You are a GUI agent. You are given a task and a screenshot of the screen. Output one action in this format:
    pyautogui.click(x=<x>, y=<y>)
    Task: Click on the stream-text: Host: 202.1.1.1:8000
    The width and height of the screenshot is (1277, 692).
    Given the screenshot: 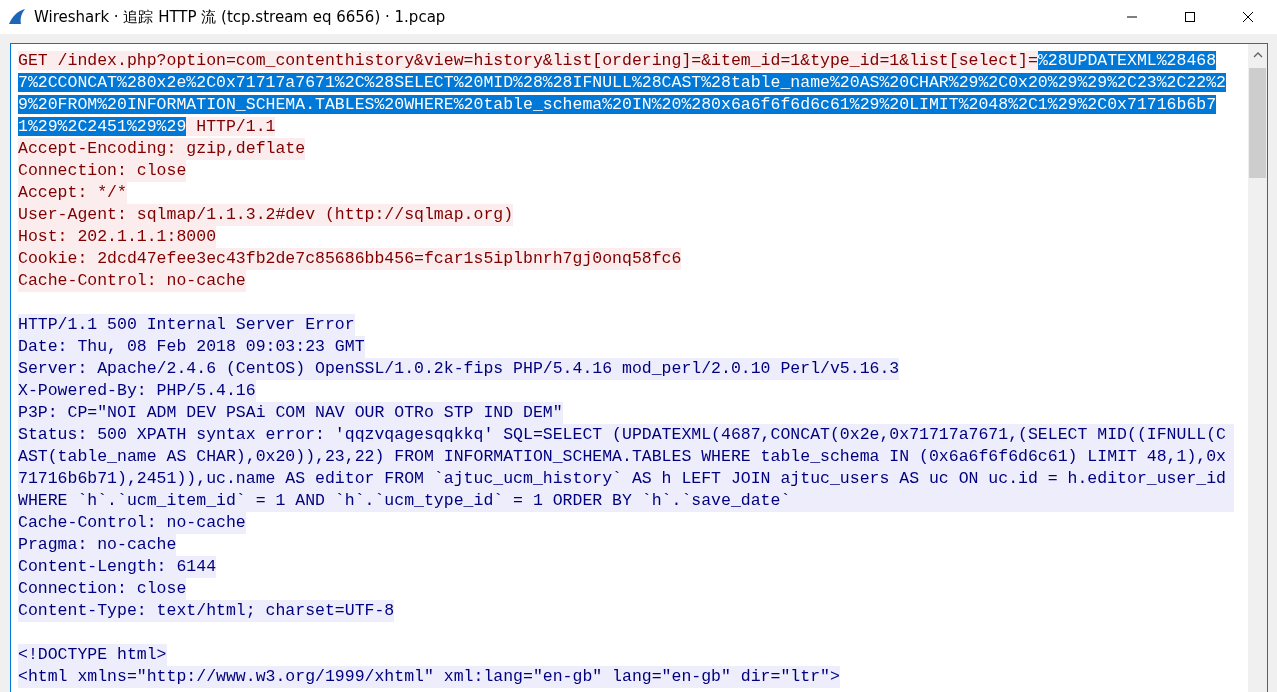 What is the action you would take?
    pyautogui.click(x=117, y=237)
    